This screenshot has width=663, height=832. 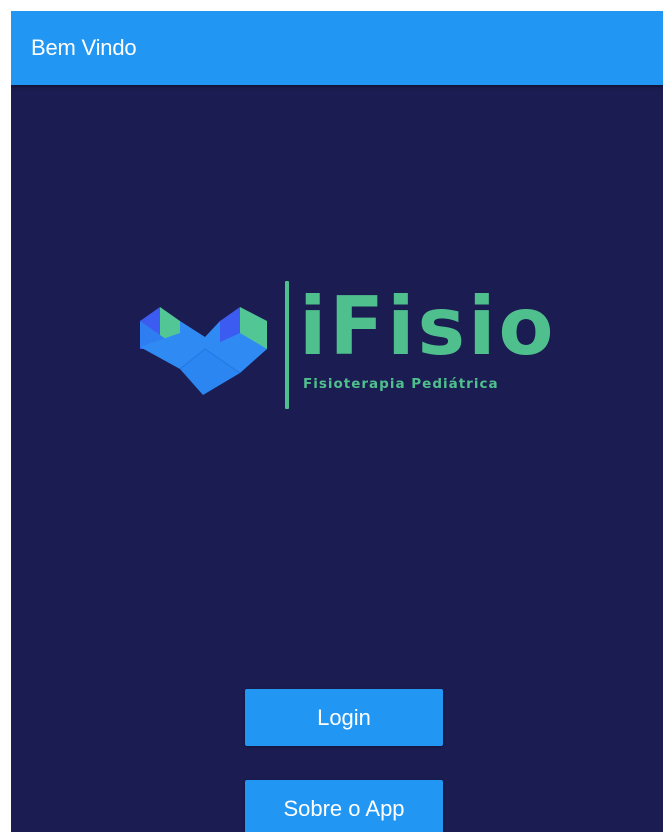 What do you see at coordinates (287, 345) in the screenshot?
I see `logo-divider` at bounding box center [287, 345].